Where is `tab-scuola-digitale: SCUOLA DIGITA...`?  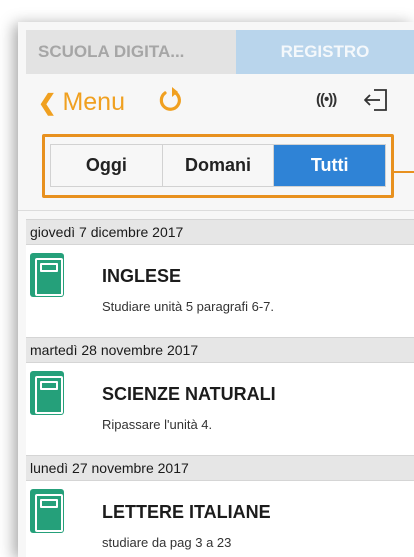
tab-scuola-digitale: SCUOLA DIGITA... is located at coordinates (131, 52).